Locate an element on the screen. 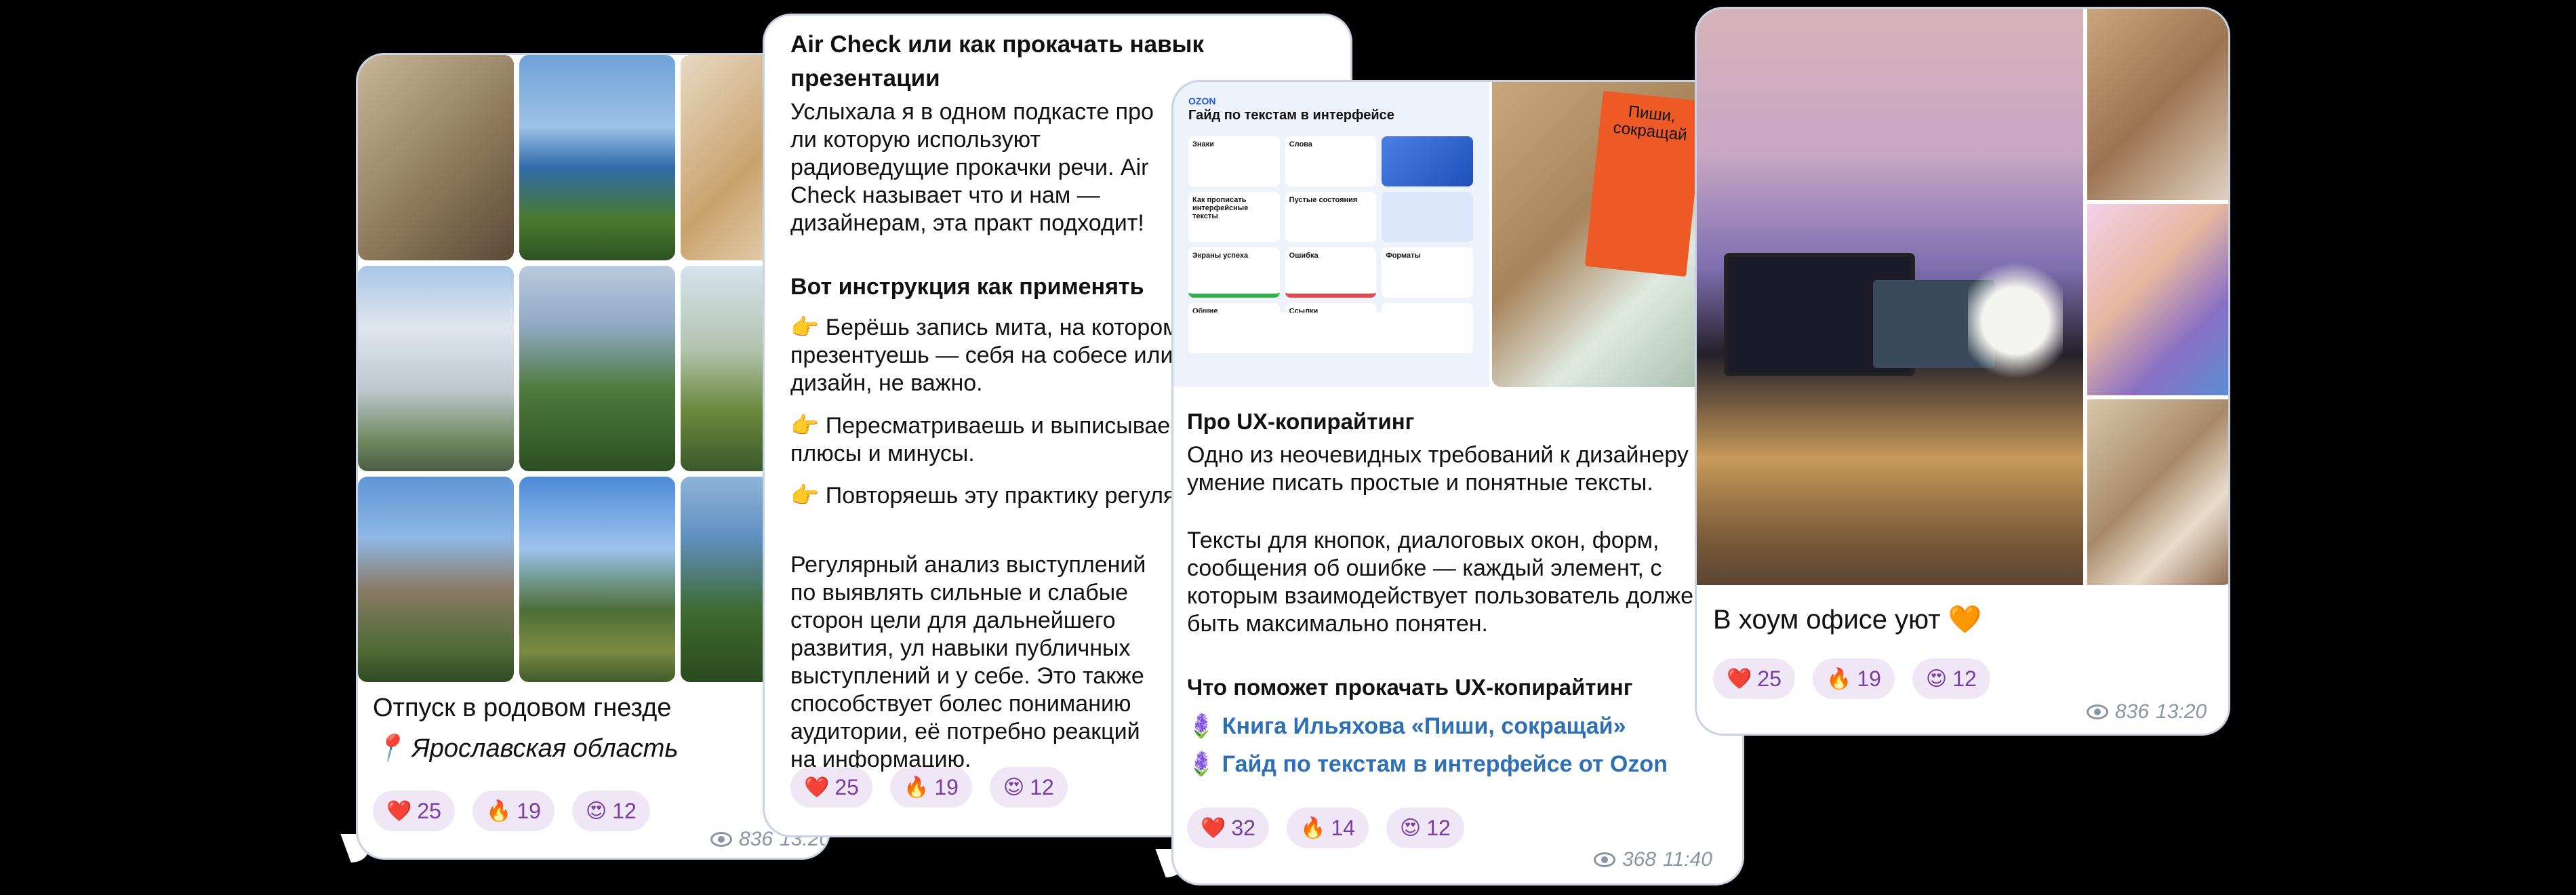 The width and height of the screenshot is (2576, 895). ozon-logo: OZON is located at coordinates (1202, 101).